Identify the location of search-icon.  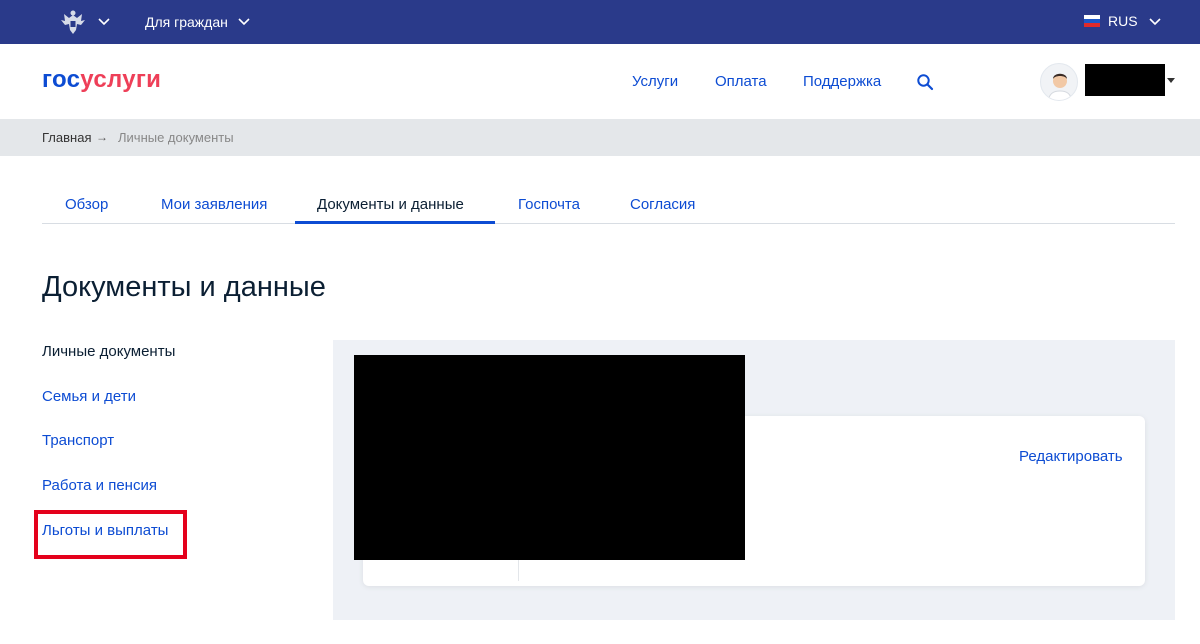
(925, 82).